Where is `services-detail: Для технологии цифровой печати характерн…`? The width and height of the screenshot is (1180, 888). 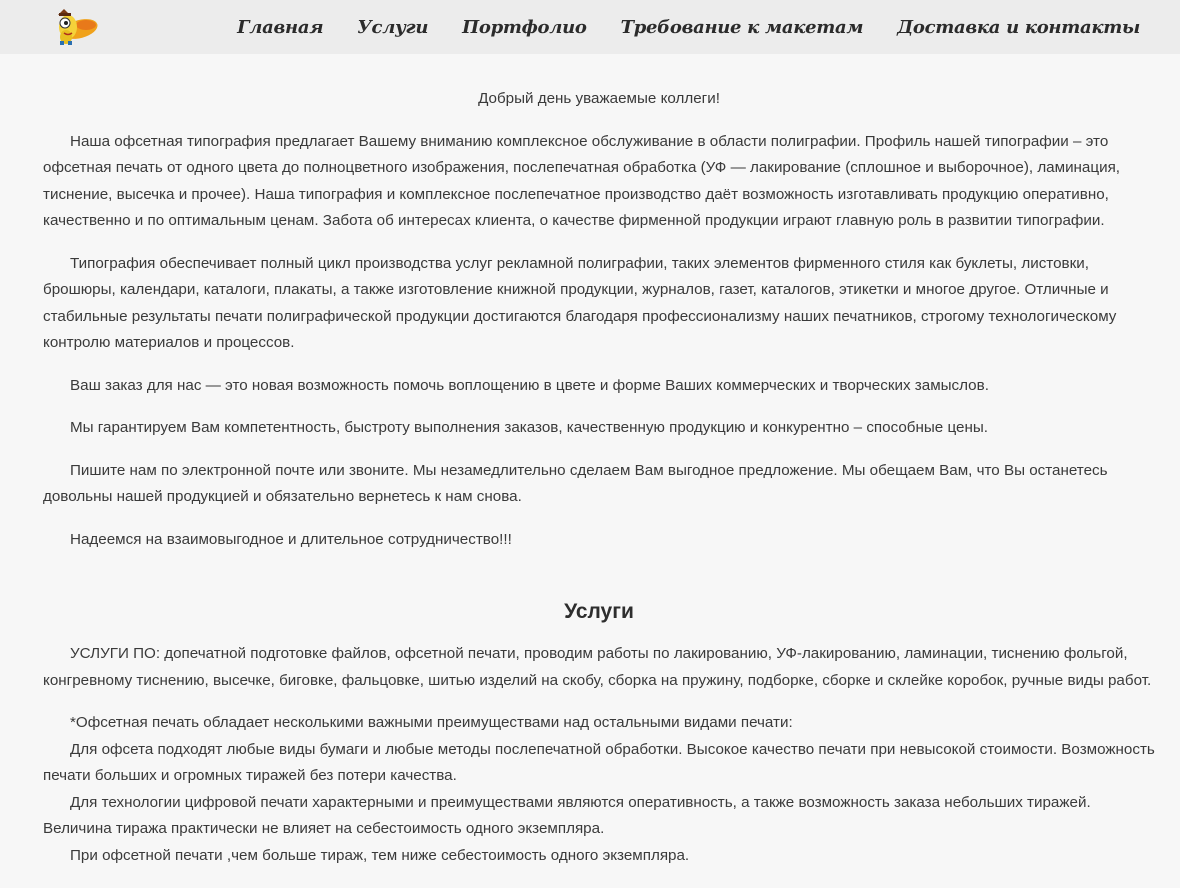 services-detail: Для технологии цифровой печати характерн… is located at coordinates (567, 815).